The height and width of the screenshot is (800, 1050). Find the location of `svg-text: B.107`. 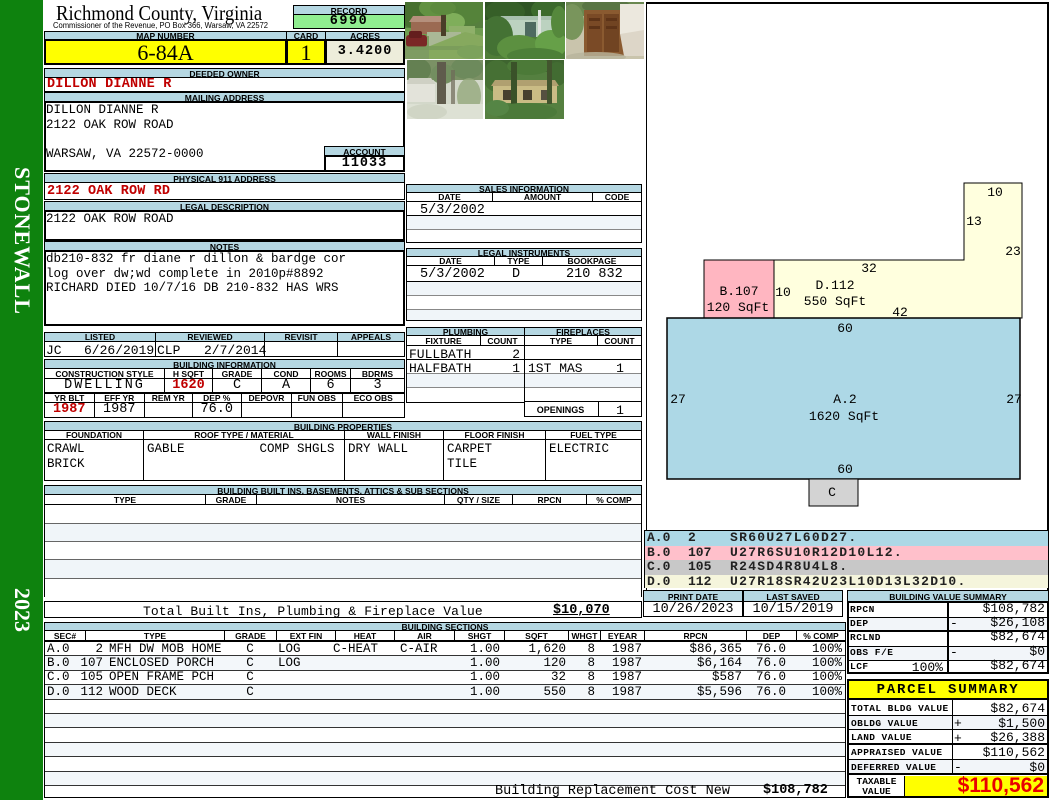

svg-text: B.107 is located at coordinates (738, 291).